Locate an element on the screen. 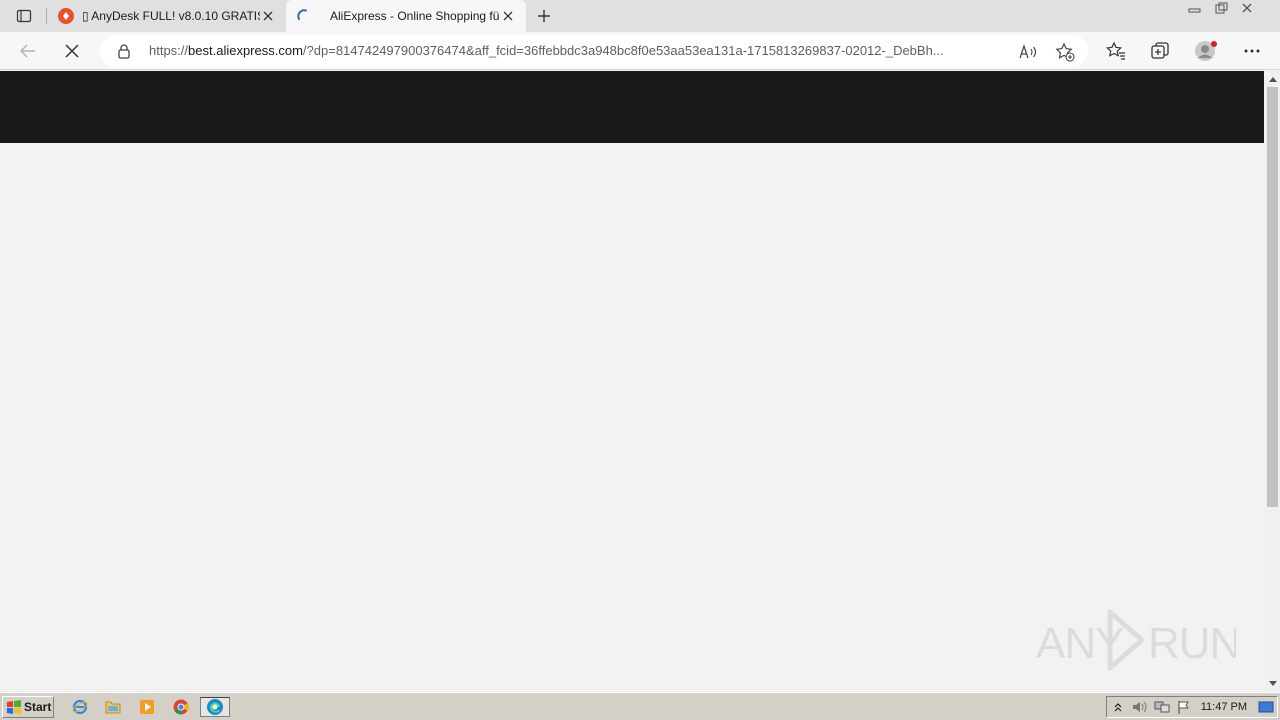 Image resolution: width=1280 pixels, height=720 pixels. back-button is located at coordinates (28, 51).